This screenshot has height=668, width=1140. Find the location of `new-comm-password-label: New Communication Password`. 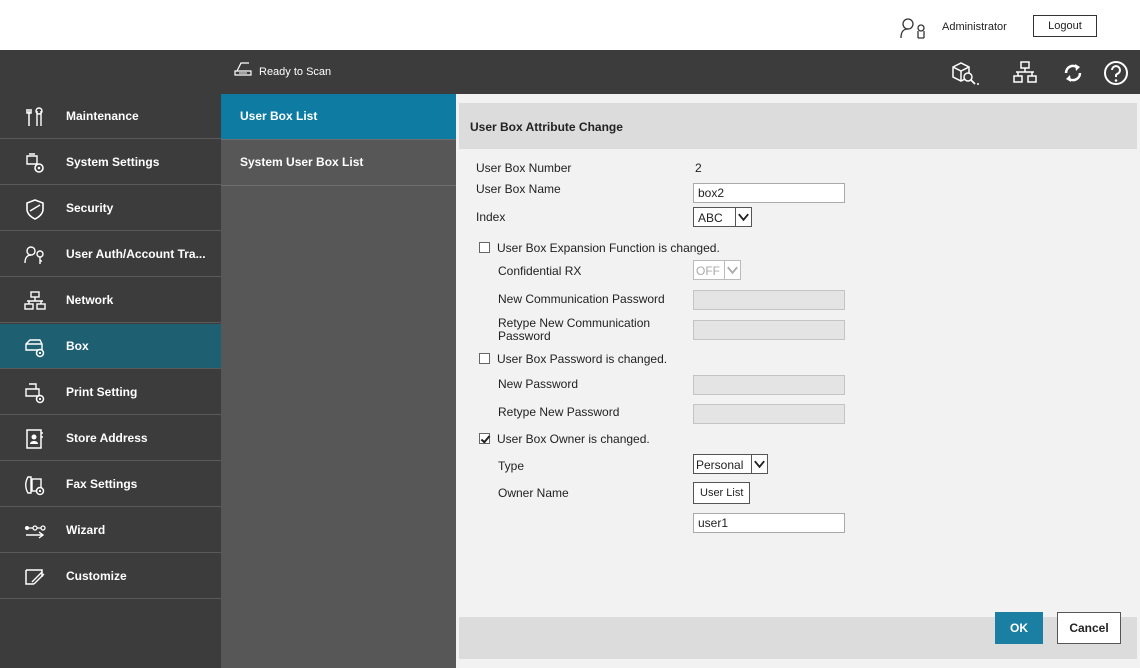

new-comm-password-label: New Communication Password is located at coordinates (581, 299).